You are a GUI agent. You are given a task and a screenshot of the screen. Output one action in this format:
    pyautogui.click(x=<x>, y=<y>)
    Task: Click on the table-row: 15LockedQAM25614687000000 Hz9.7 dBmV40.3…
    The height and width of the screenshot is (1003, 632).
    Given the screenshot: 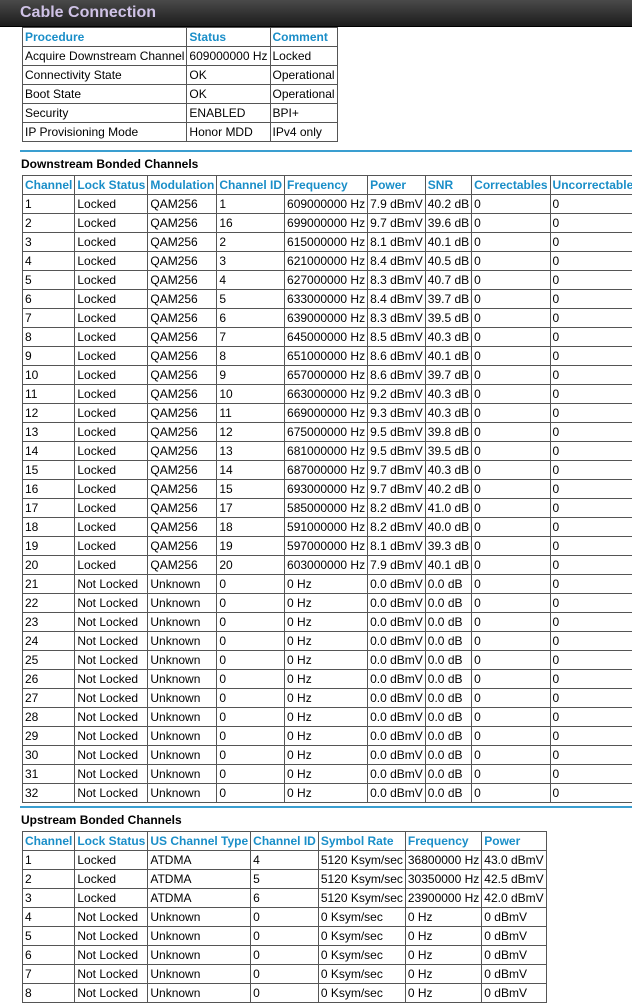 What is the action you would take?
    pyautogui.click(x=327, y=470)
    